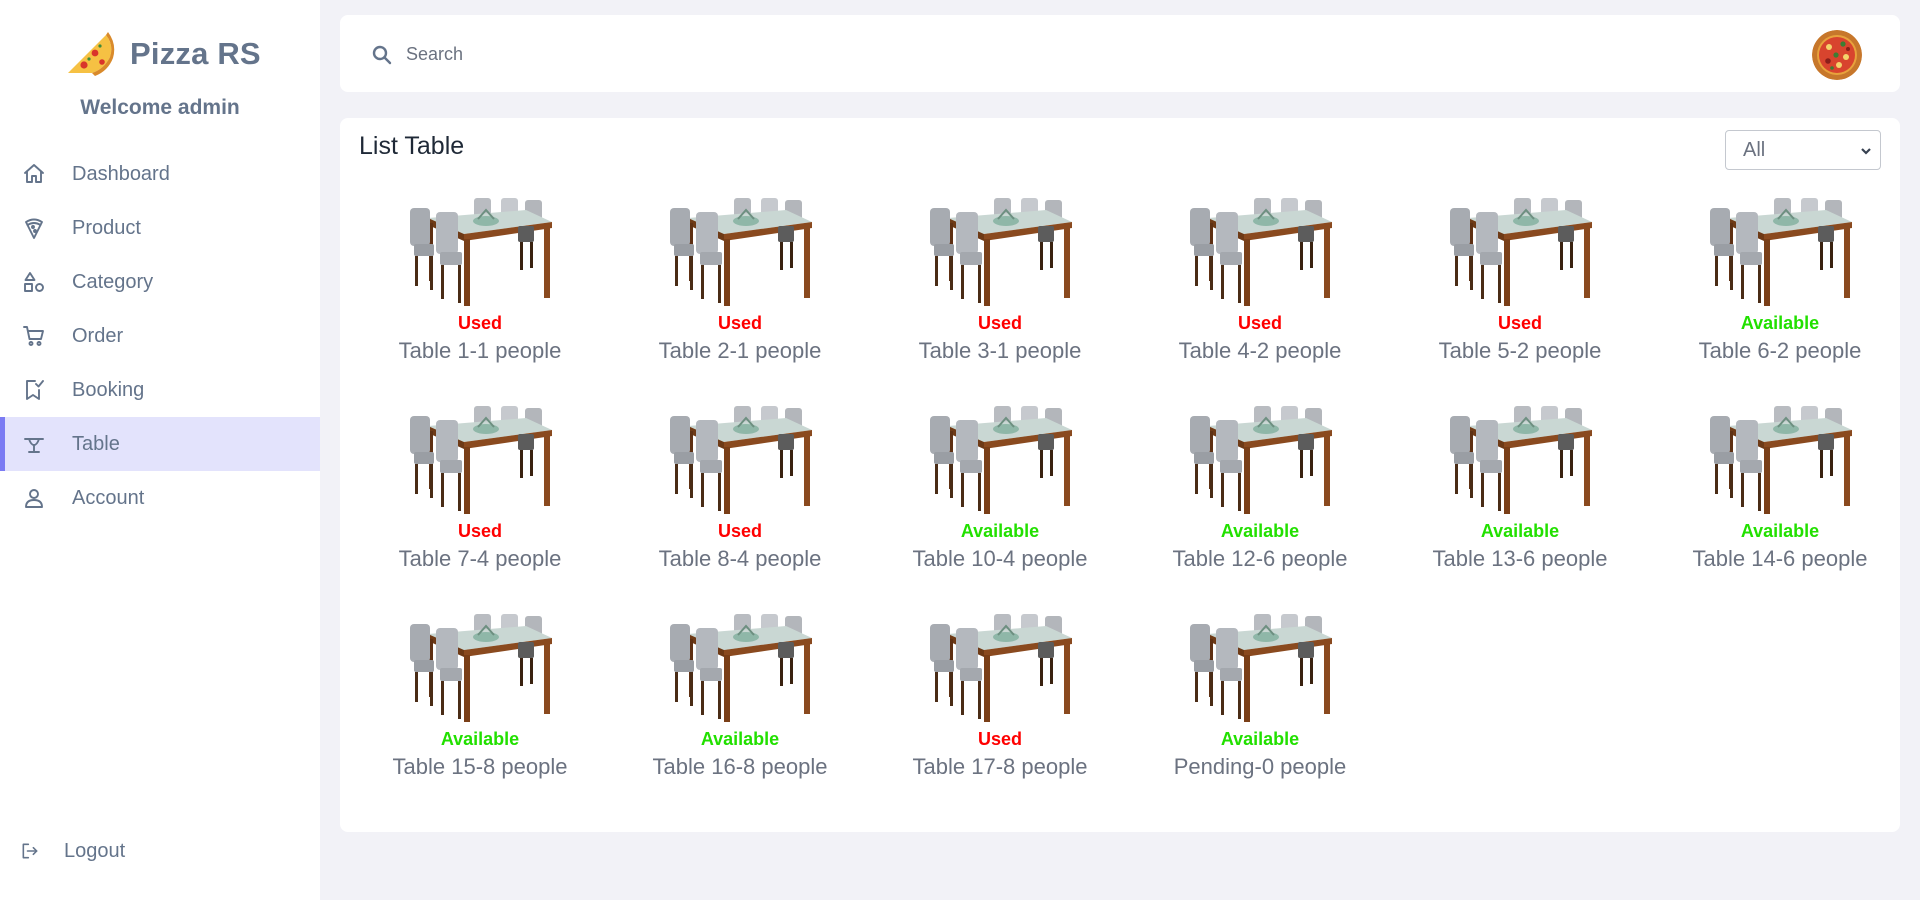  Describe the element at coordinates (1260, 558) in the screenshot. I see `table-name: Table 12-6 people` at that location.